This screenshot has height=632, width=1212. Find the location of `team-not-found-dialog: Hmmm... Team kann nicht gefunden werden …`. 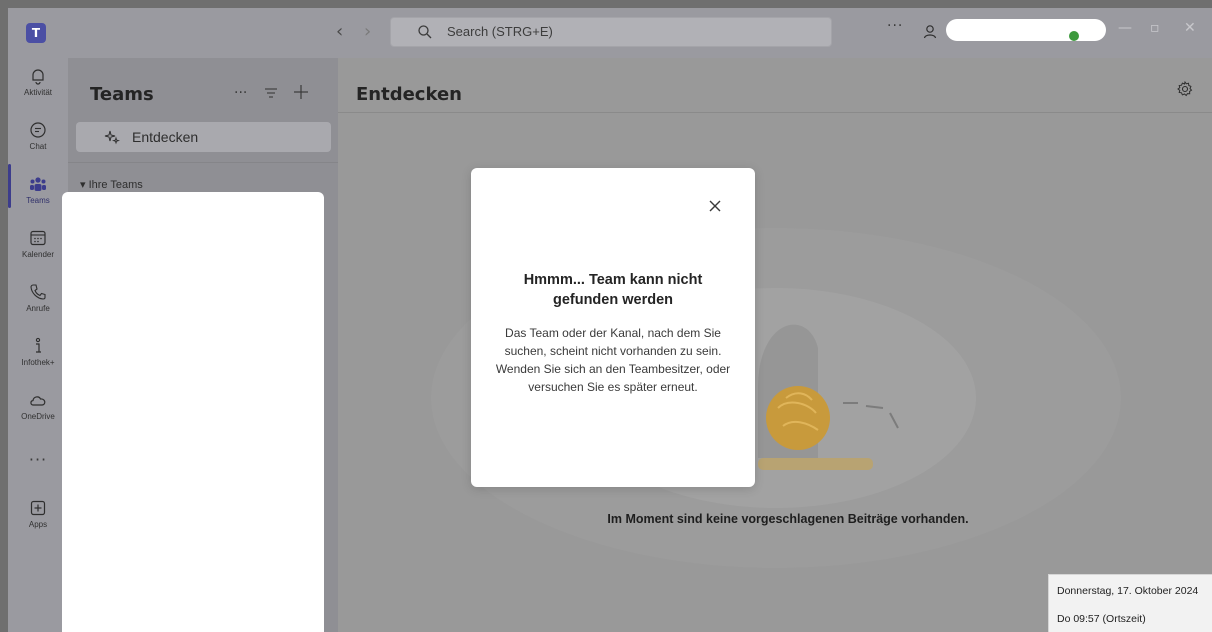

team-not-found-dialog: Hmmm... Team kann nicht gefunden werden … is located at coordinates (613, 327).